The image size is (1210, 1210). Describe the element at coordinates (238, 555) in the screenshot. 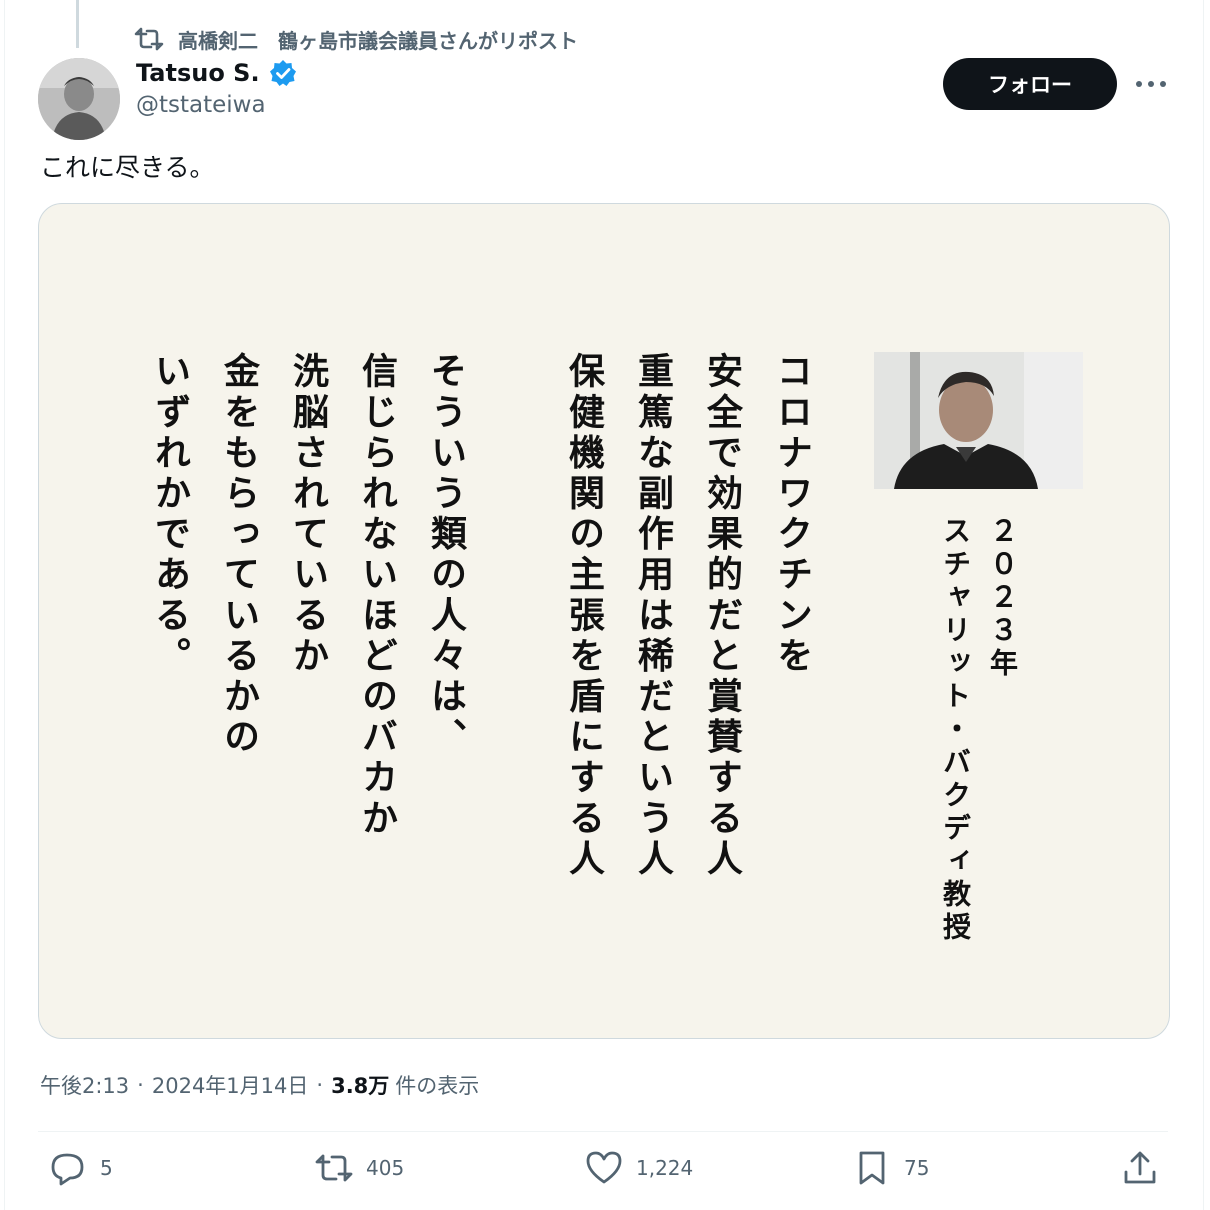

I see `image-line-8: 金をもらっているかの` at that location.